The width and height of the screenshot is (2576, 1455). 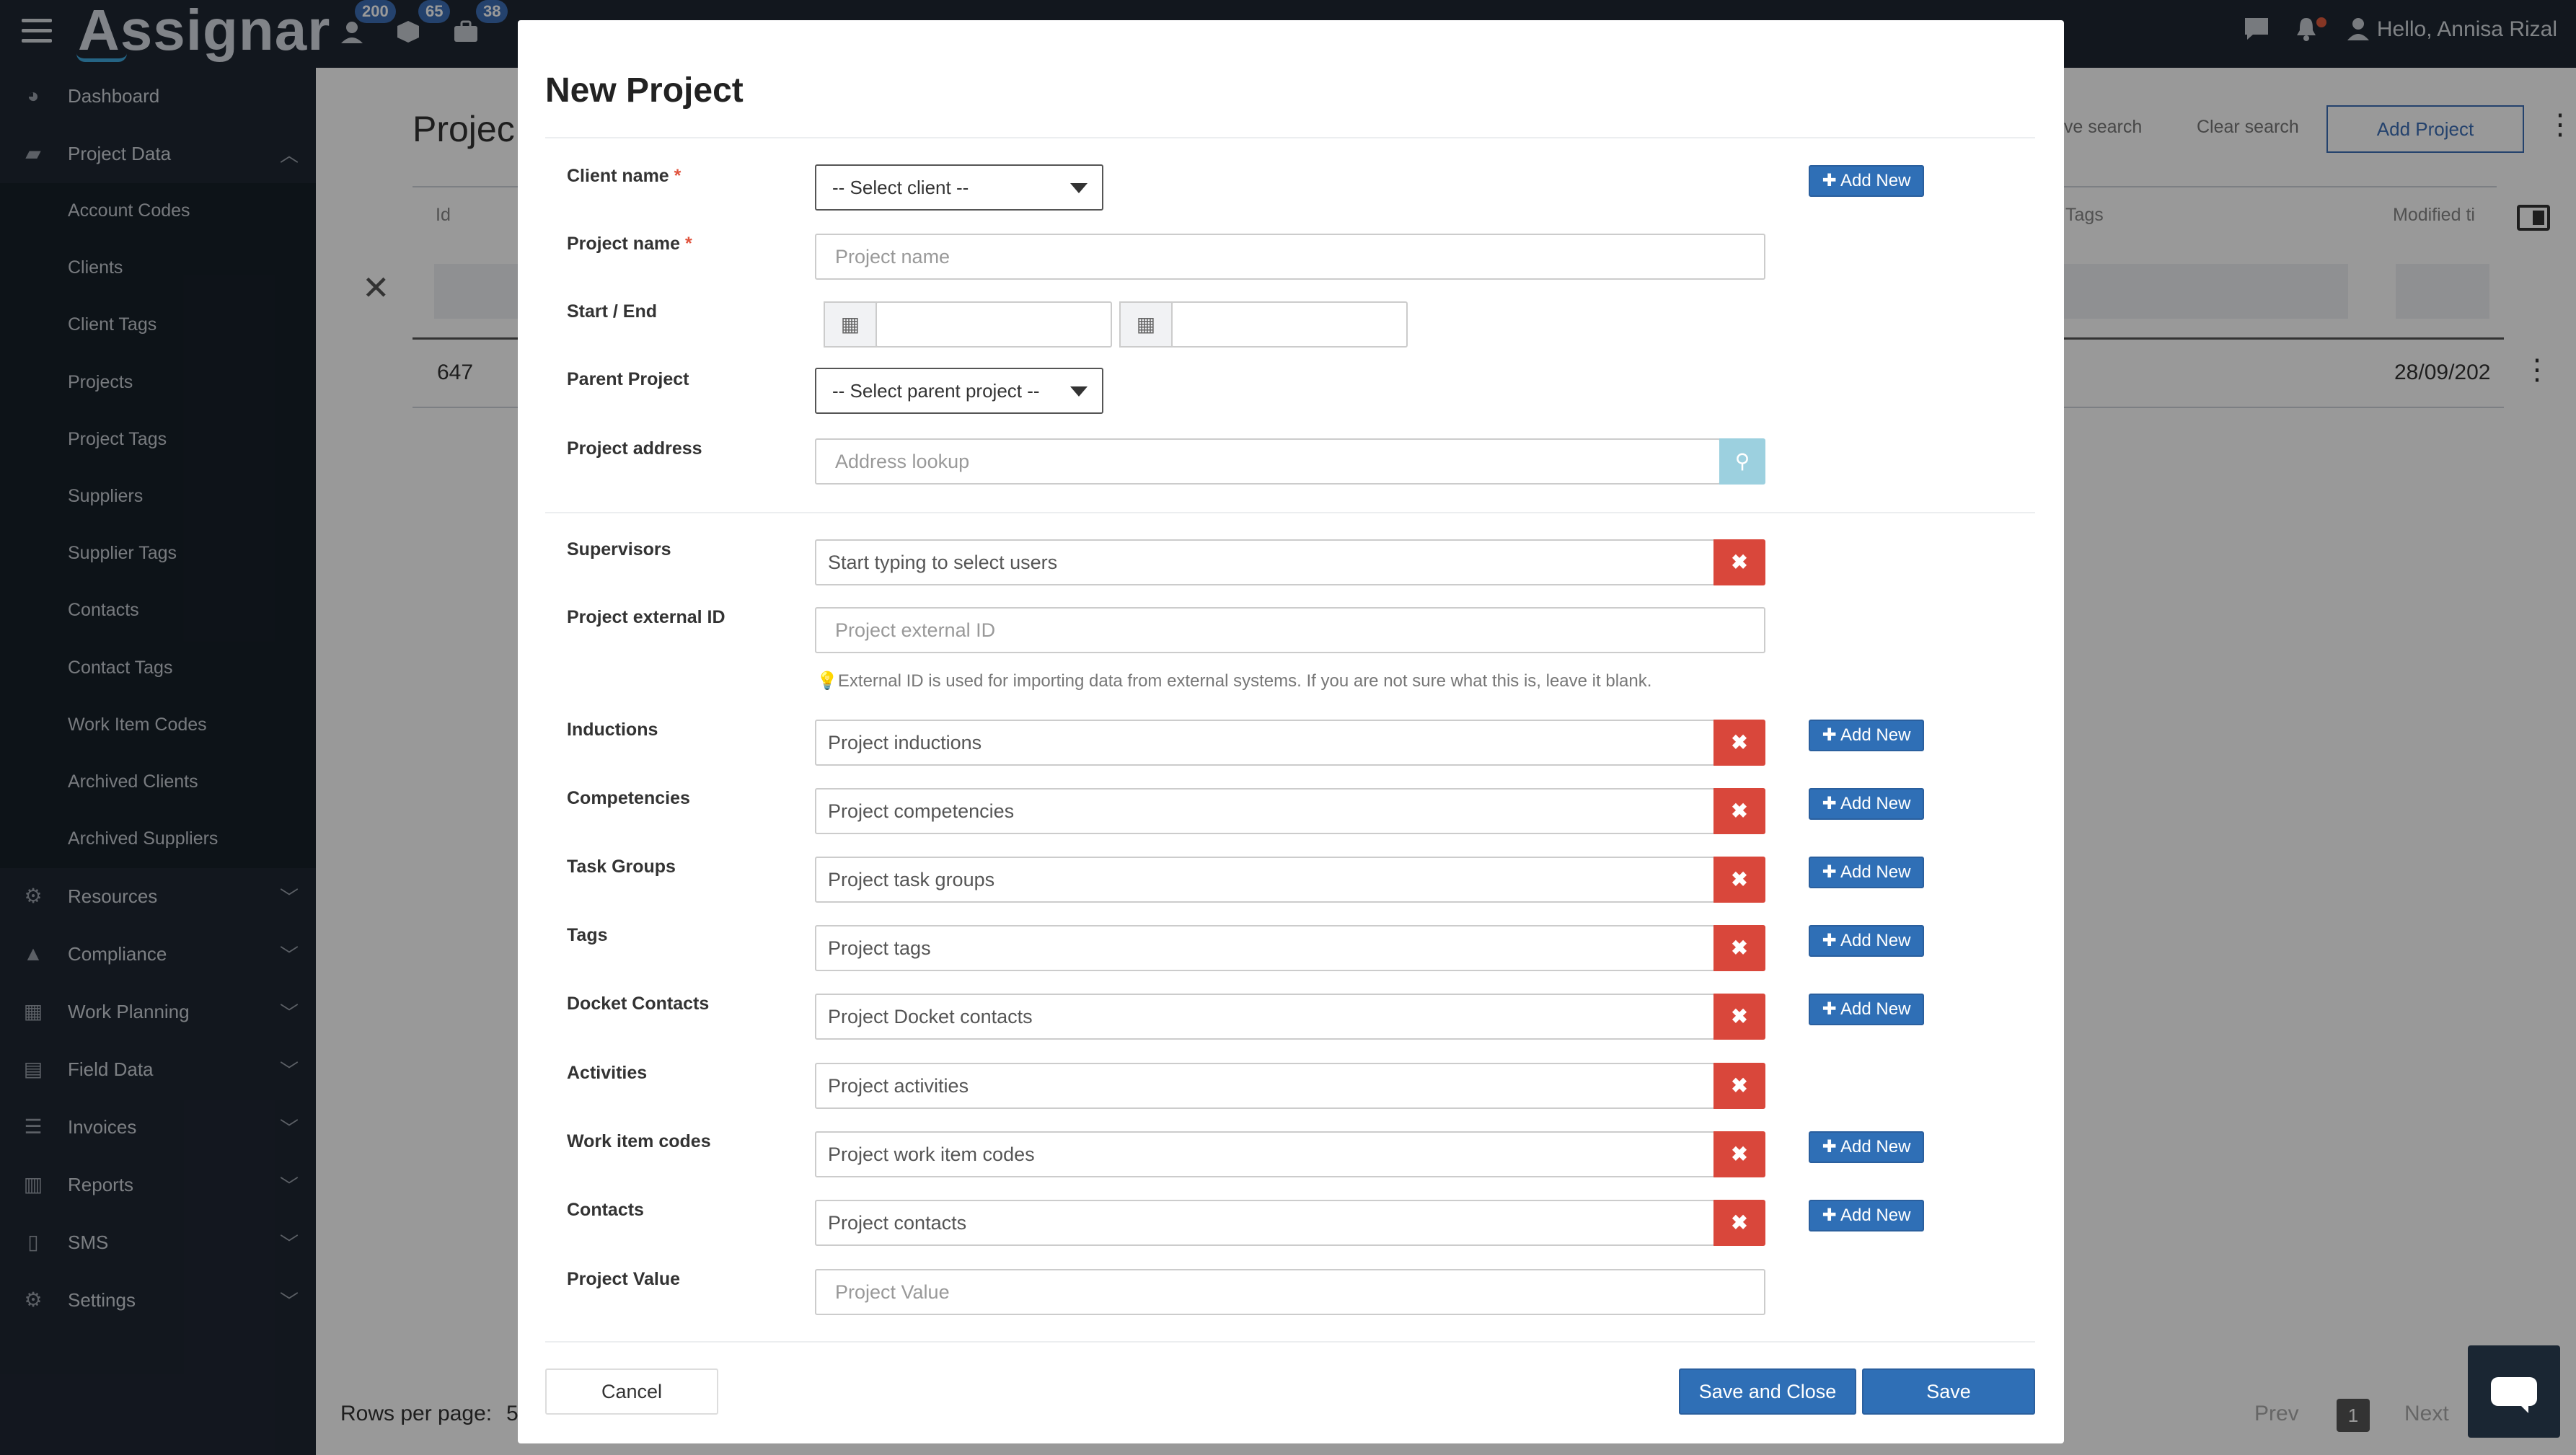 I want to click on competencies-label: Competencies, so click(x=628, y=798).